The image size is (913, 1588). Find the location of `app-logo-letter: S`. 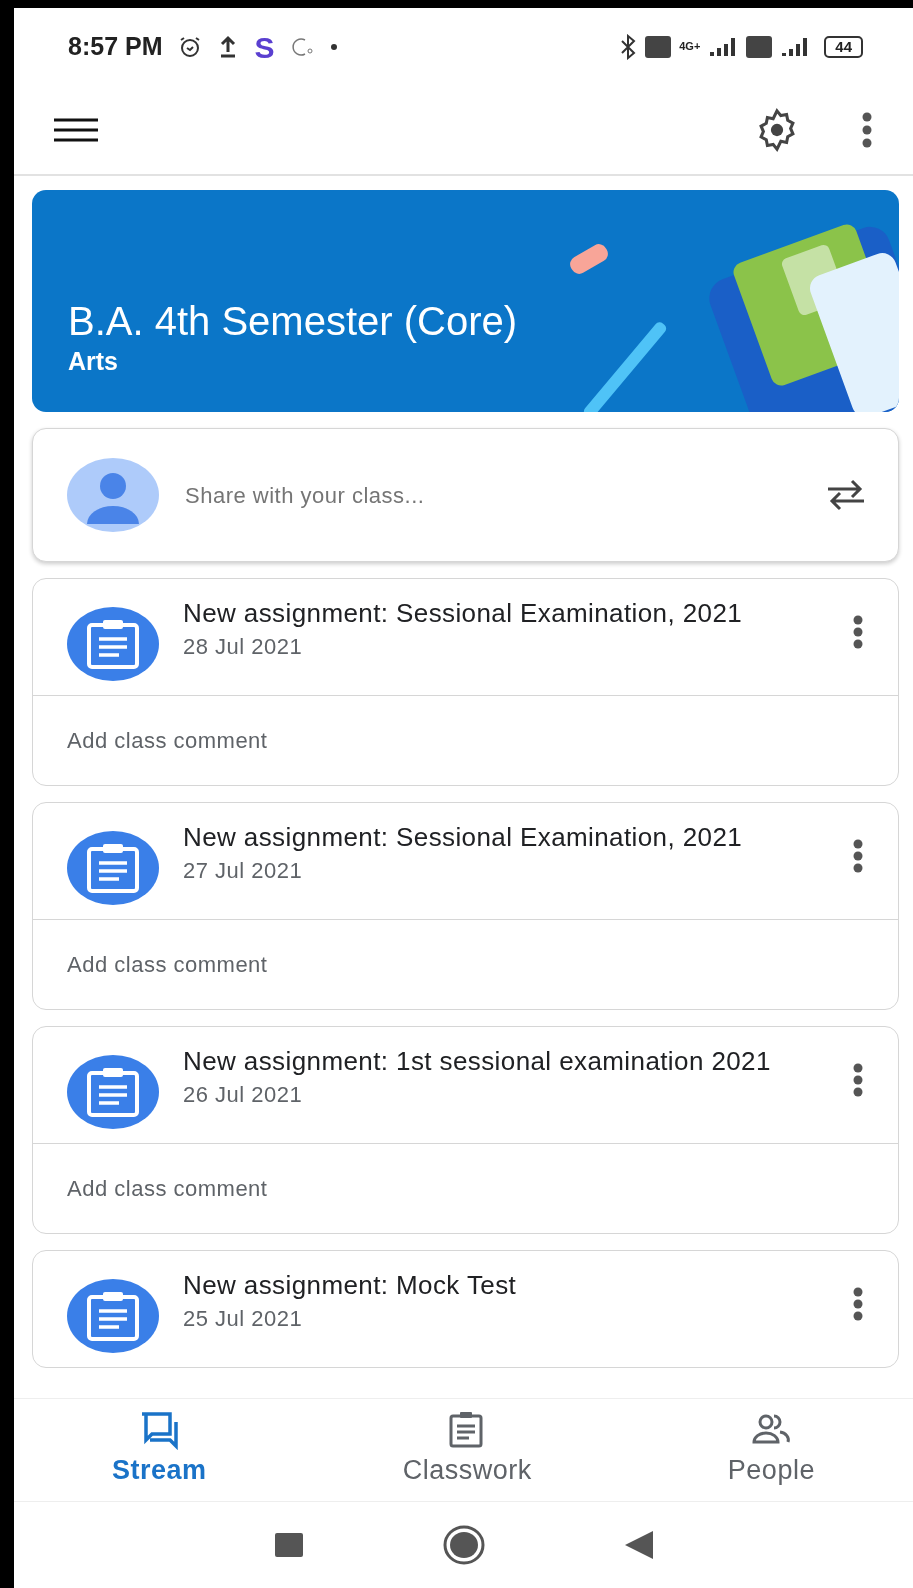

app-logo-letter: S is located at coordinates (264, 47).